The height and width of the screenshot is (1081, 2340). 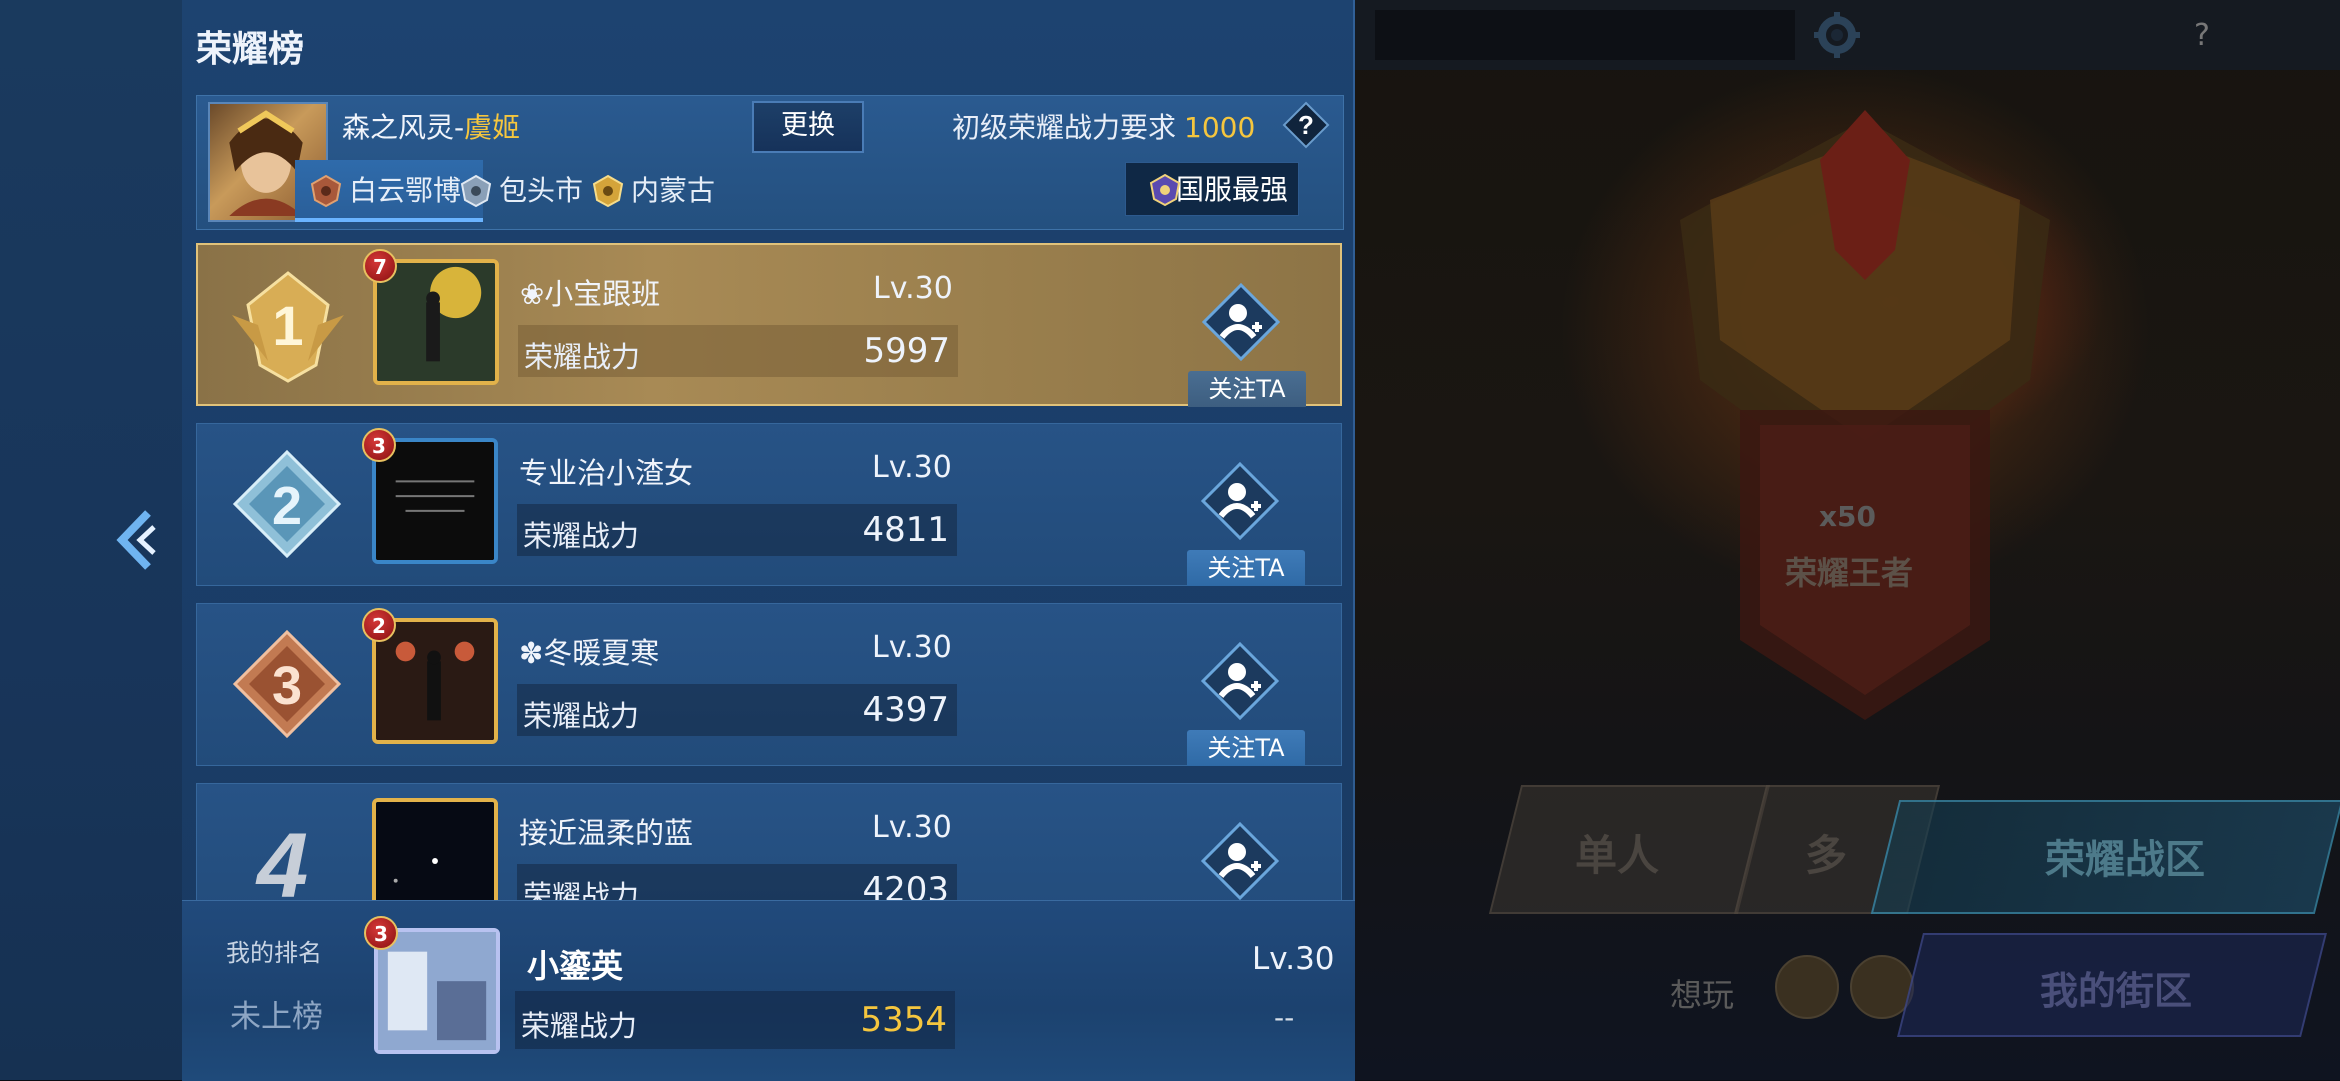 I want to click on power-requirement: 初级荣耀战力要求 1000, so click(x=1103, y=126).